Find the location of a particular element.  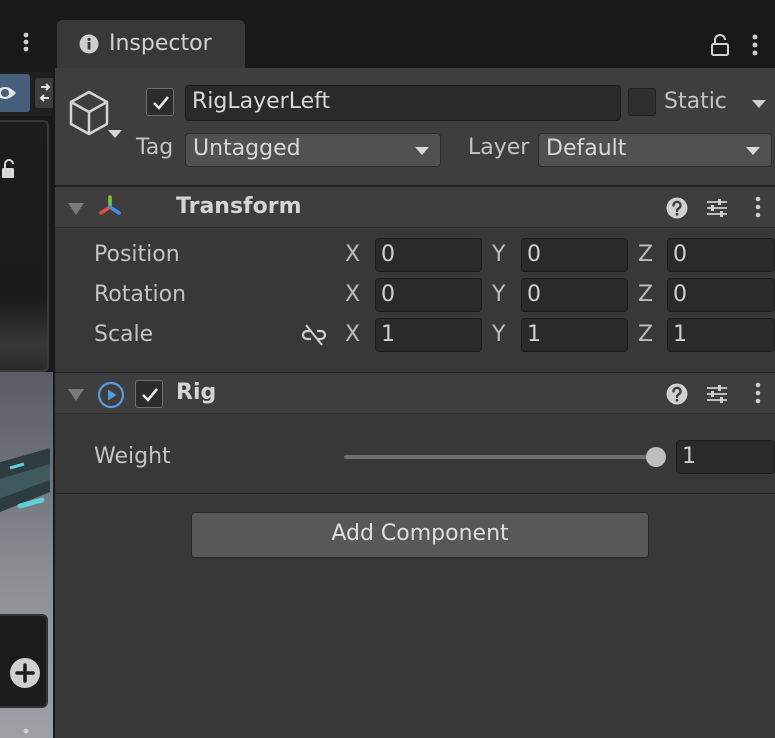

position-x-field: 0 is located at coordinates (428, 255).